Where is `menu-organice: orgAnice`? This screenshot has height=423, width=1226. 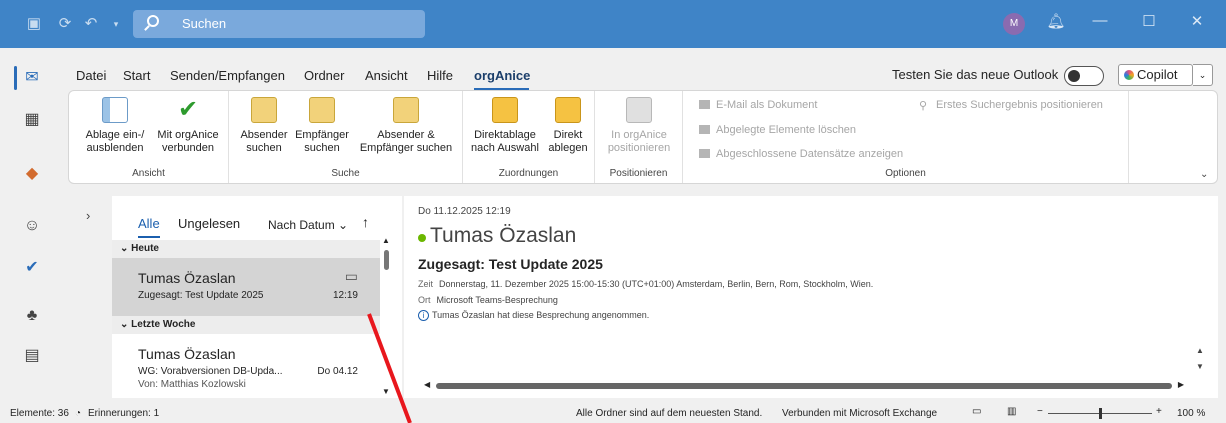
menu-organice: orgAnice is located at coordinates (502, 75).